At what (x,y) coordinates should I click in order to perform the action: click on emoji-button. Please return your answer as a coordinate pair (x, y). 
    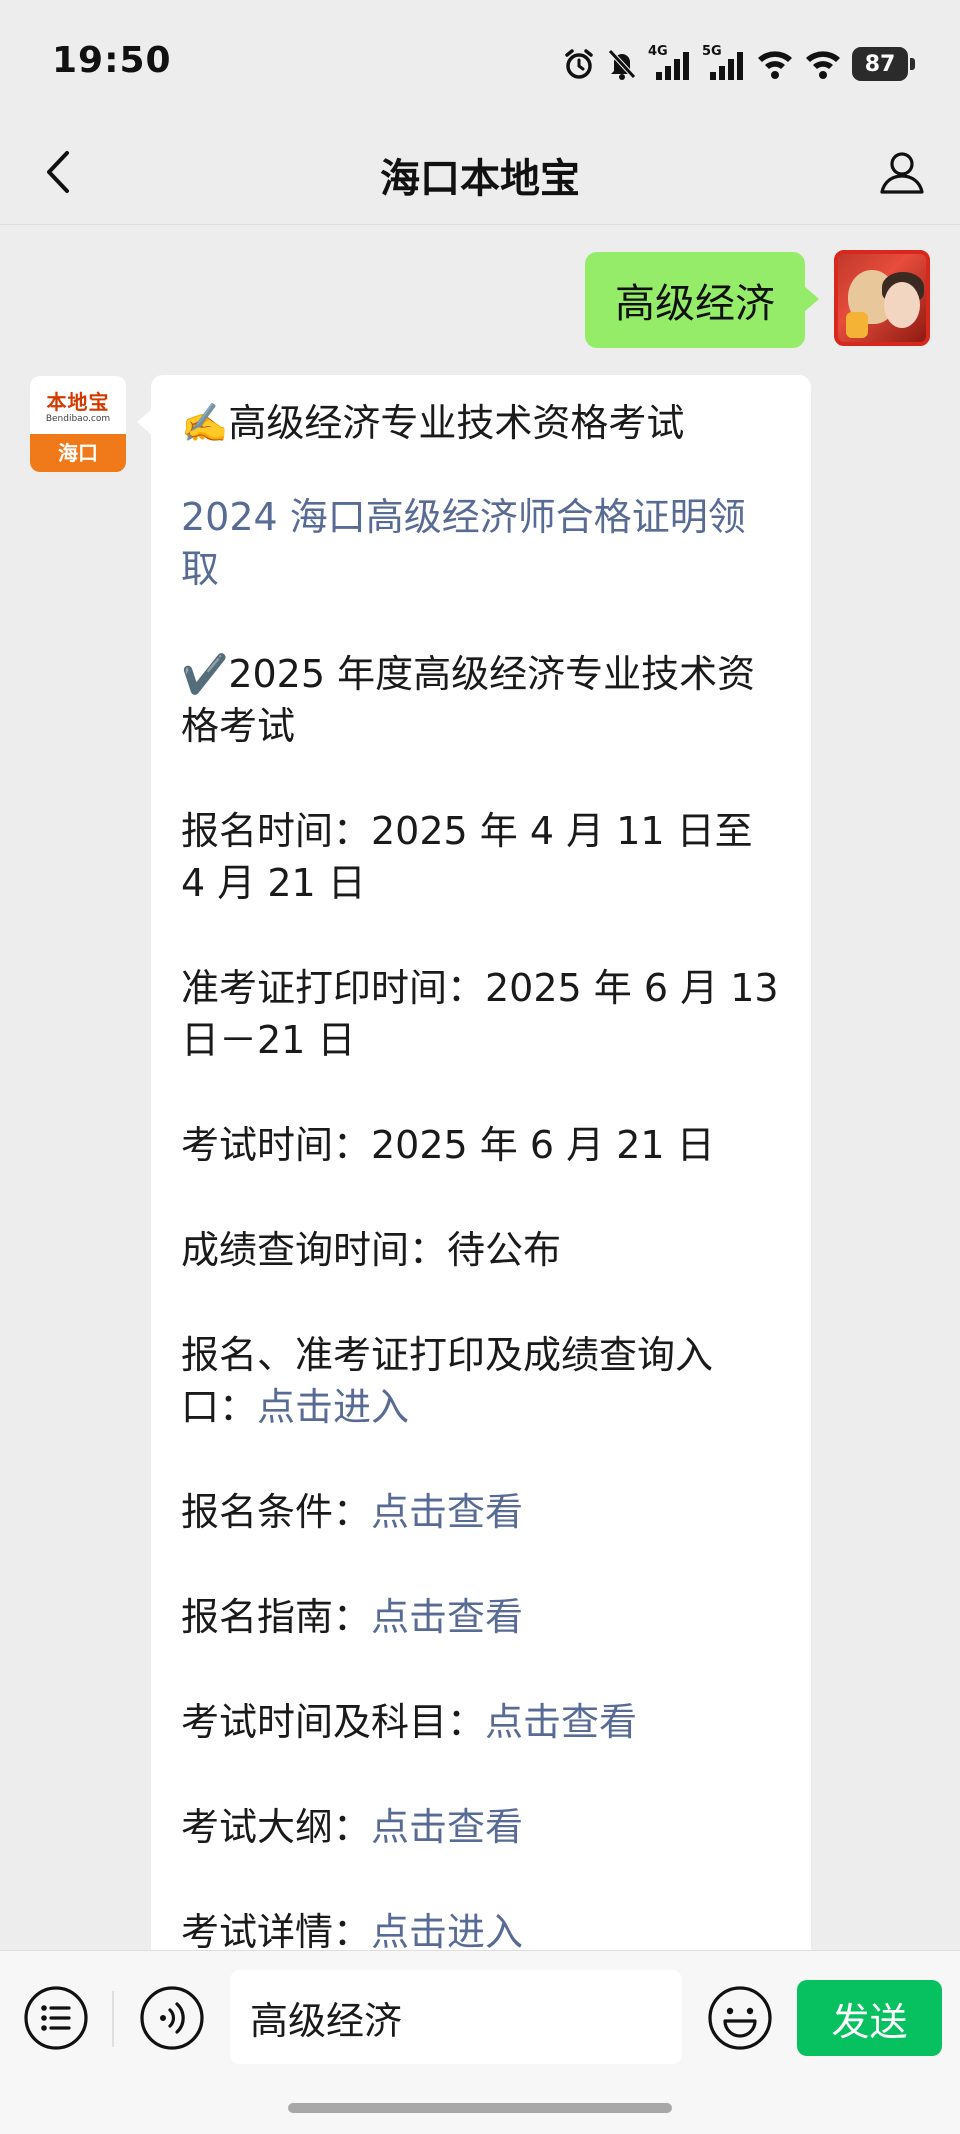
    Looking at the image, I should click on (740, 2018).